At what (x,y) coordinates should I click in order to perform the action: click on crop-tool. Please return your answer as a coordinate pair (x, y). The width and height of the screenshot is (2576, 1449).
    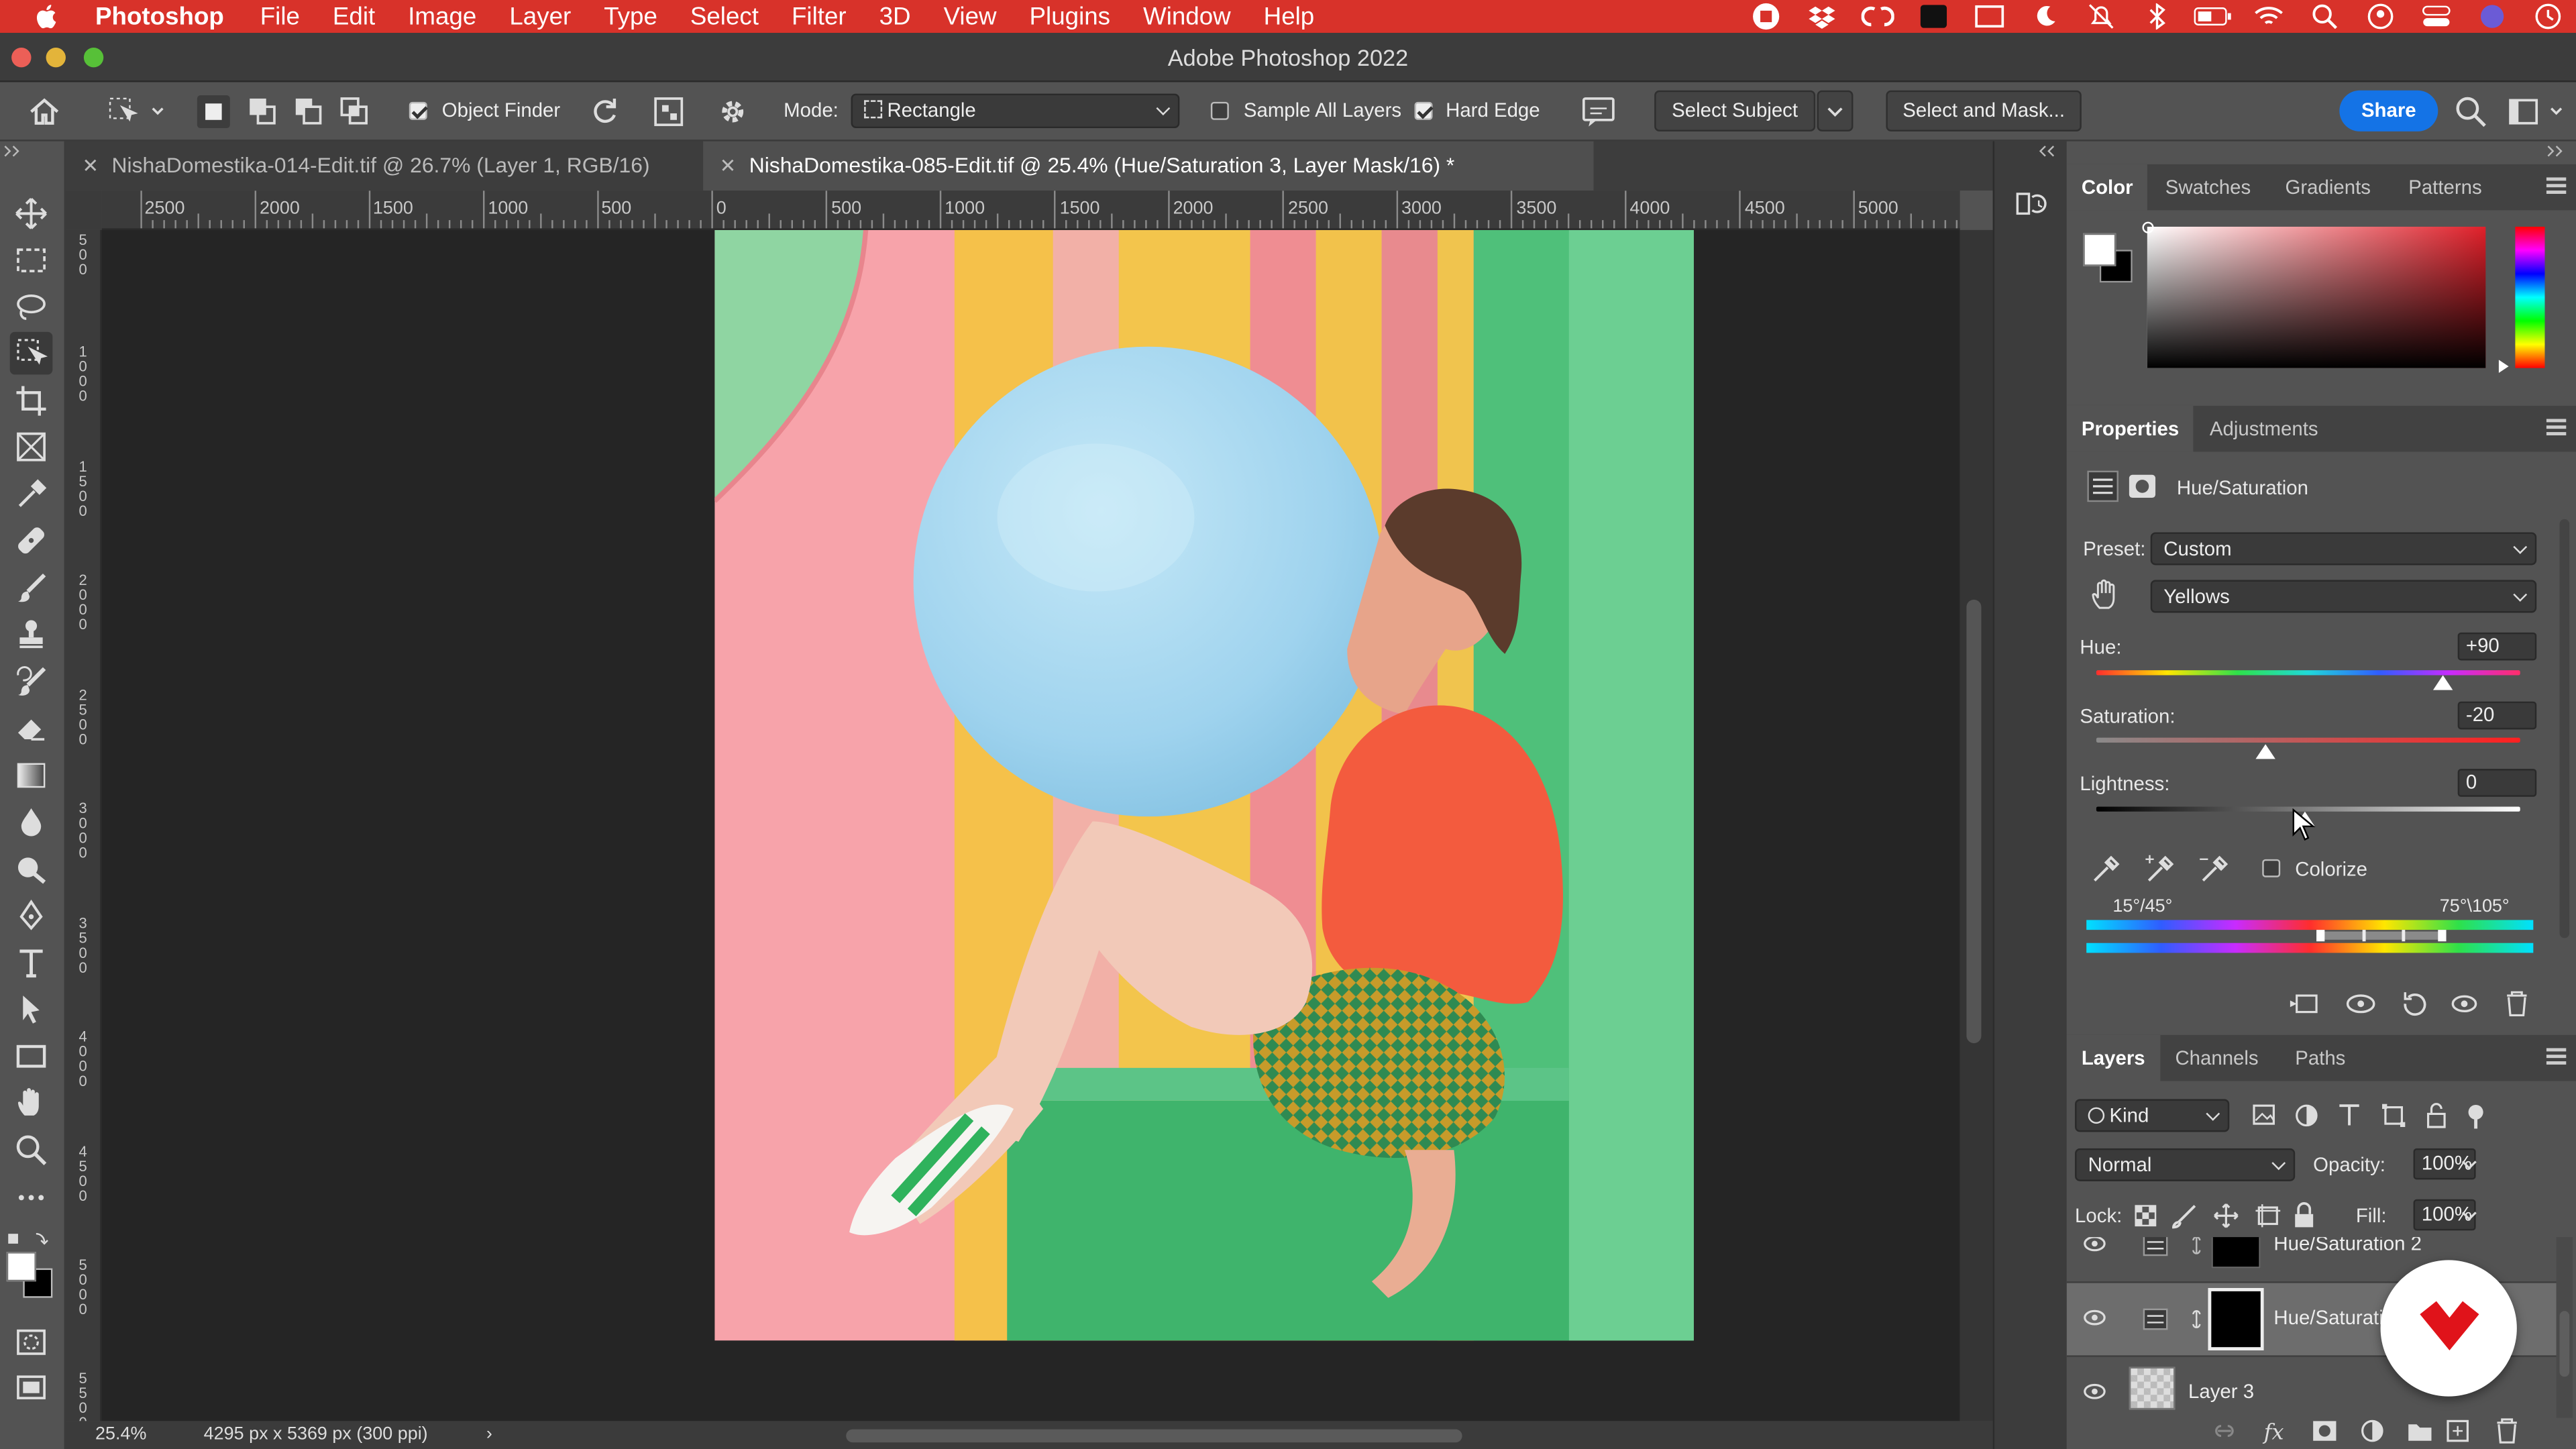
    Looking at the image, I should click on (31, 401).